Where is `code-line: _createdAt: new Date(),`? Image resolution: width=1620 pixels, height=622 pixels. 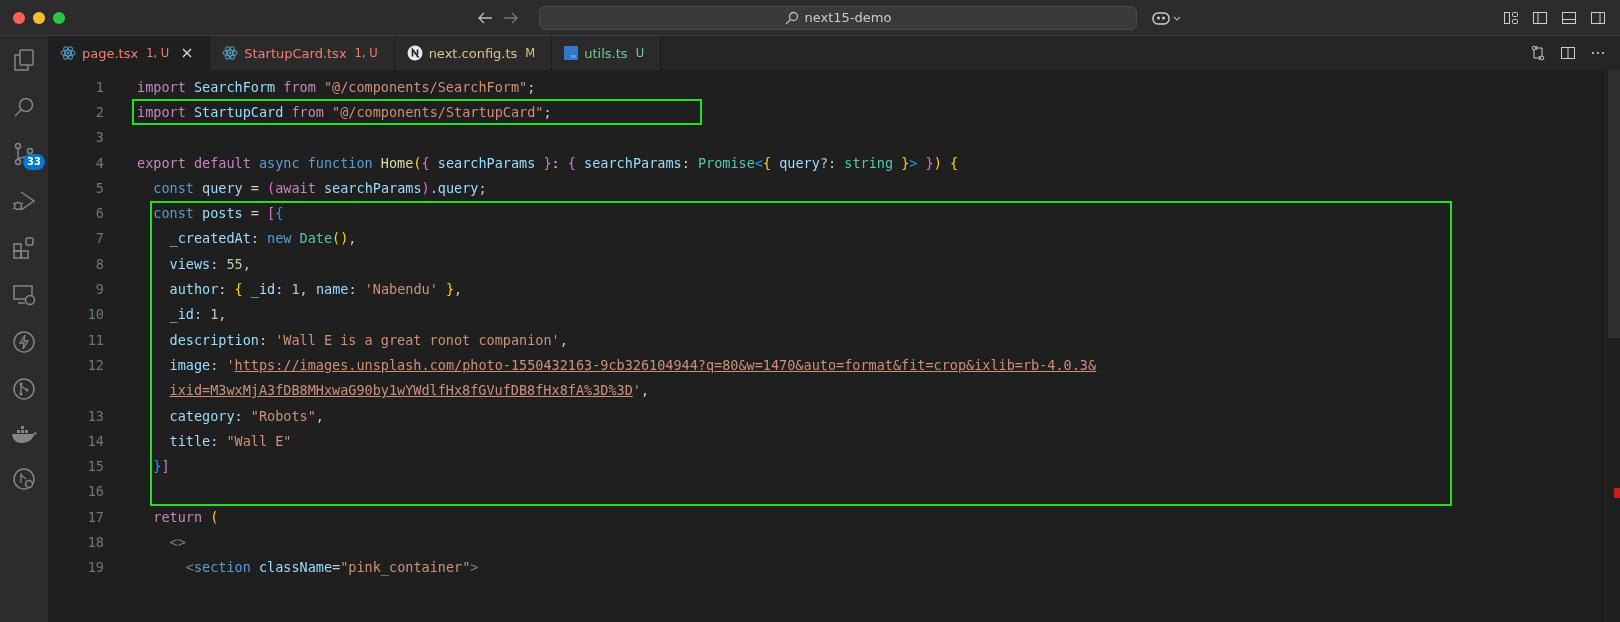 code-line: _createdAt: new Date(), is located at coordinates (262, 238).